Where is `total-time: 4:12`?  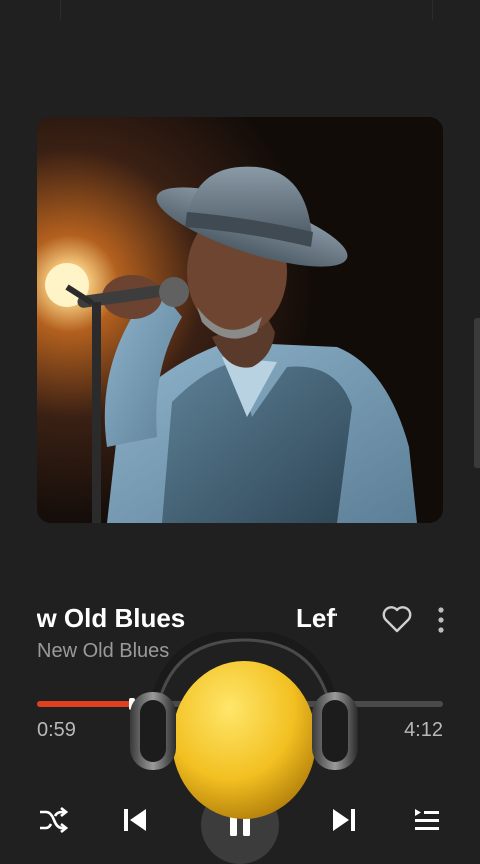 total-time: 4:12 is located at coordinates (423, 730).